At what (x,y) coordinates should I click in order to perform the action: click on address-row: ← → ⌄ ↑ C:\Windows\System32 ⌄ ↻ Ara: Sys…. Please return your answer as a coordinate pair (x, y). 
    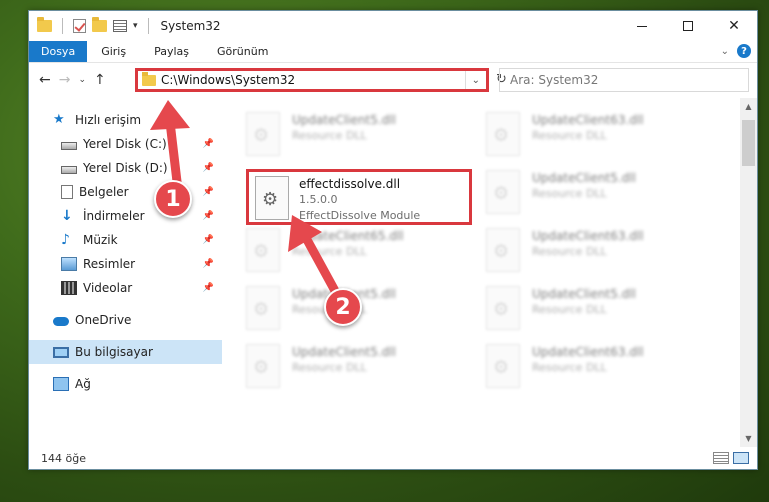
    Looking at the image, I should click on (393, 80).